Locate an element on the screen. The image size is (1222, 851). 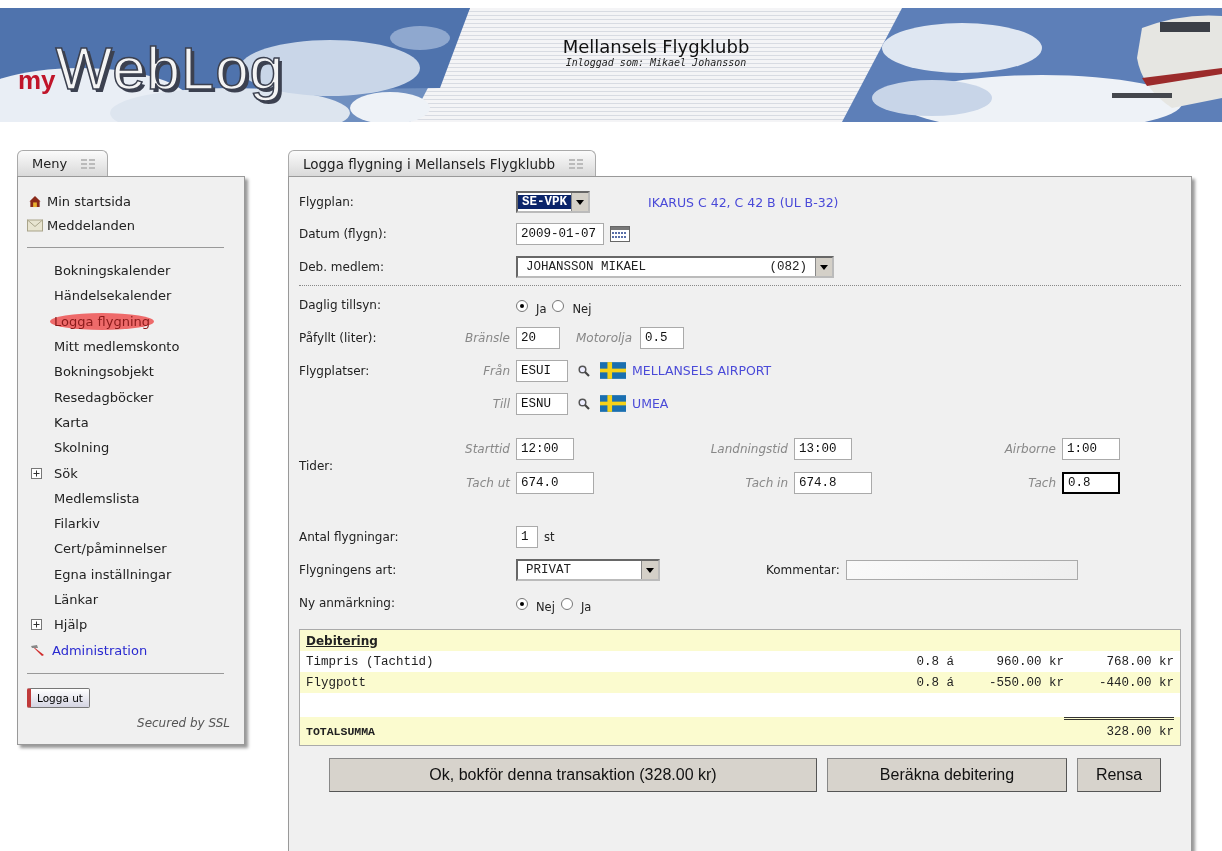
field-label: Tach in is located at coordinates (766, 483).